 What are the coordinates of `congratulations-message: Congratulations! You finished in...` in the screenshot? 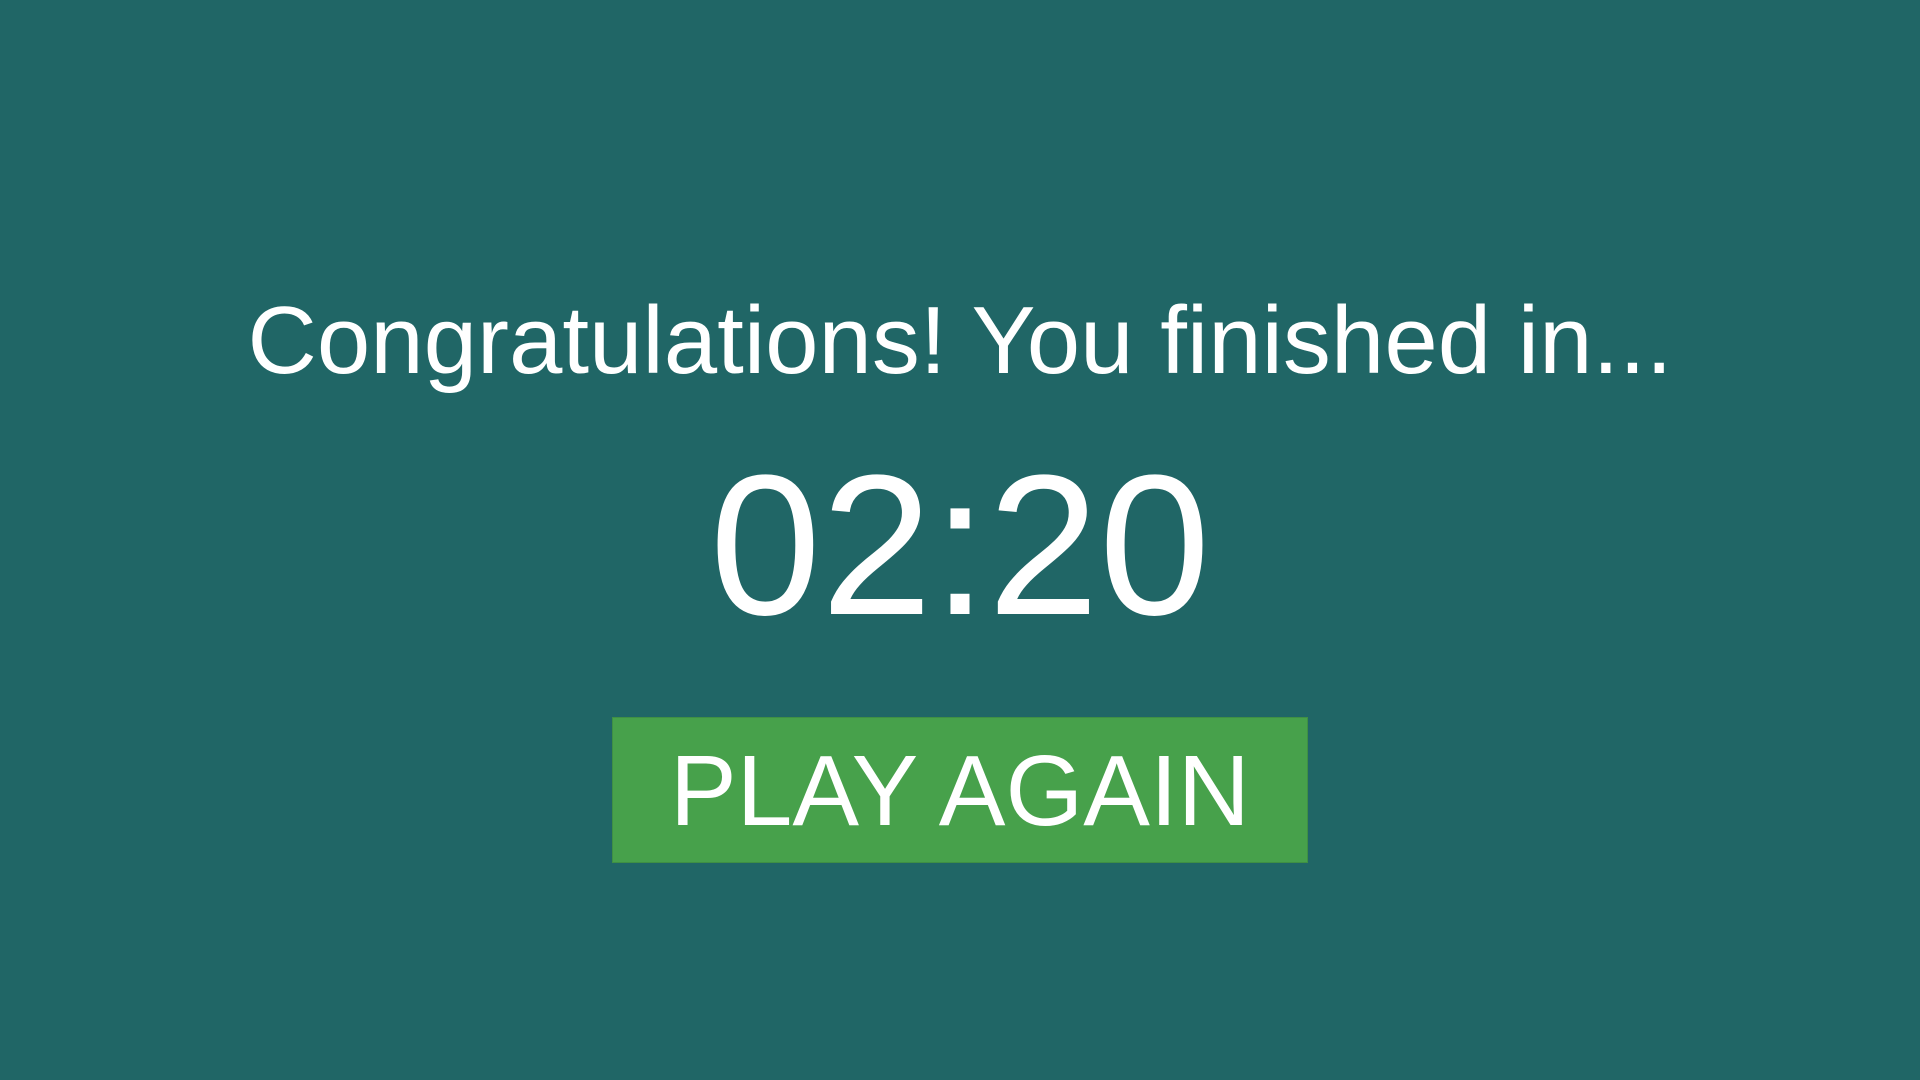 It's located at (960, 340).